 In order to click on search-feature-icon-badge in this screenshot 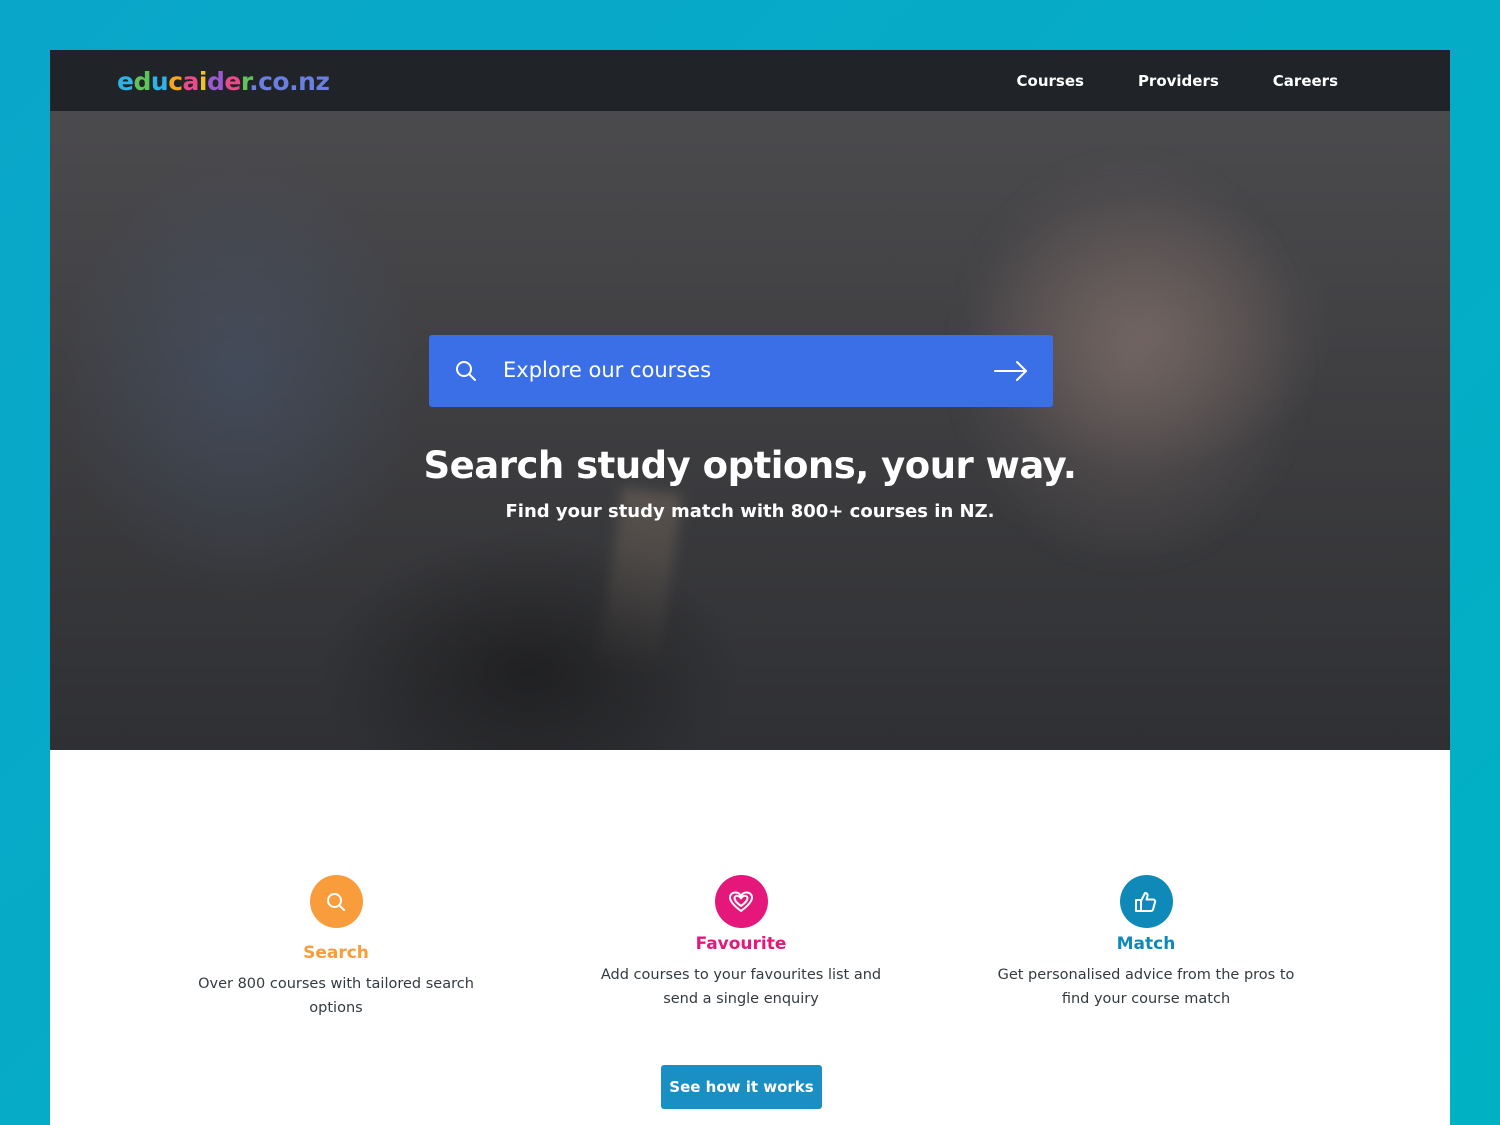, I will do `click(336, 901)`.